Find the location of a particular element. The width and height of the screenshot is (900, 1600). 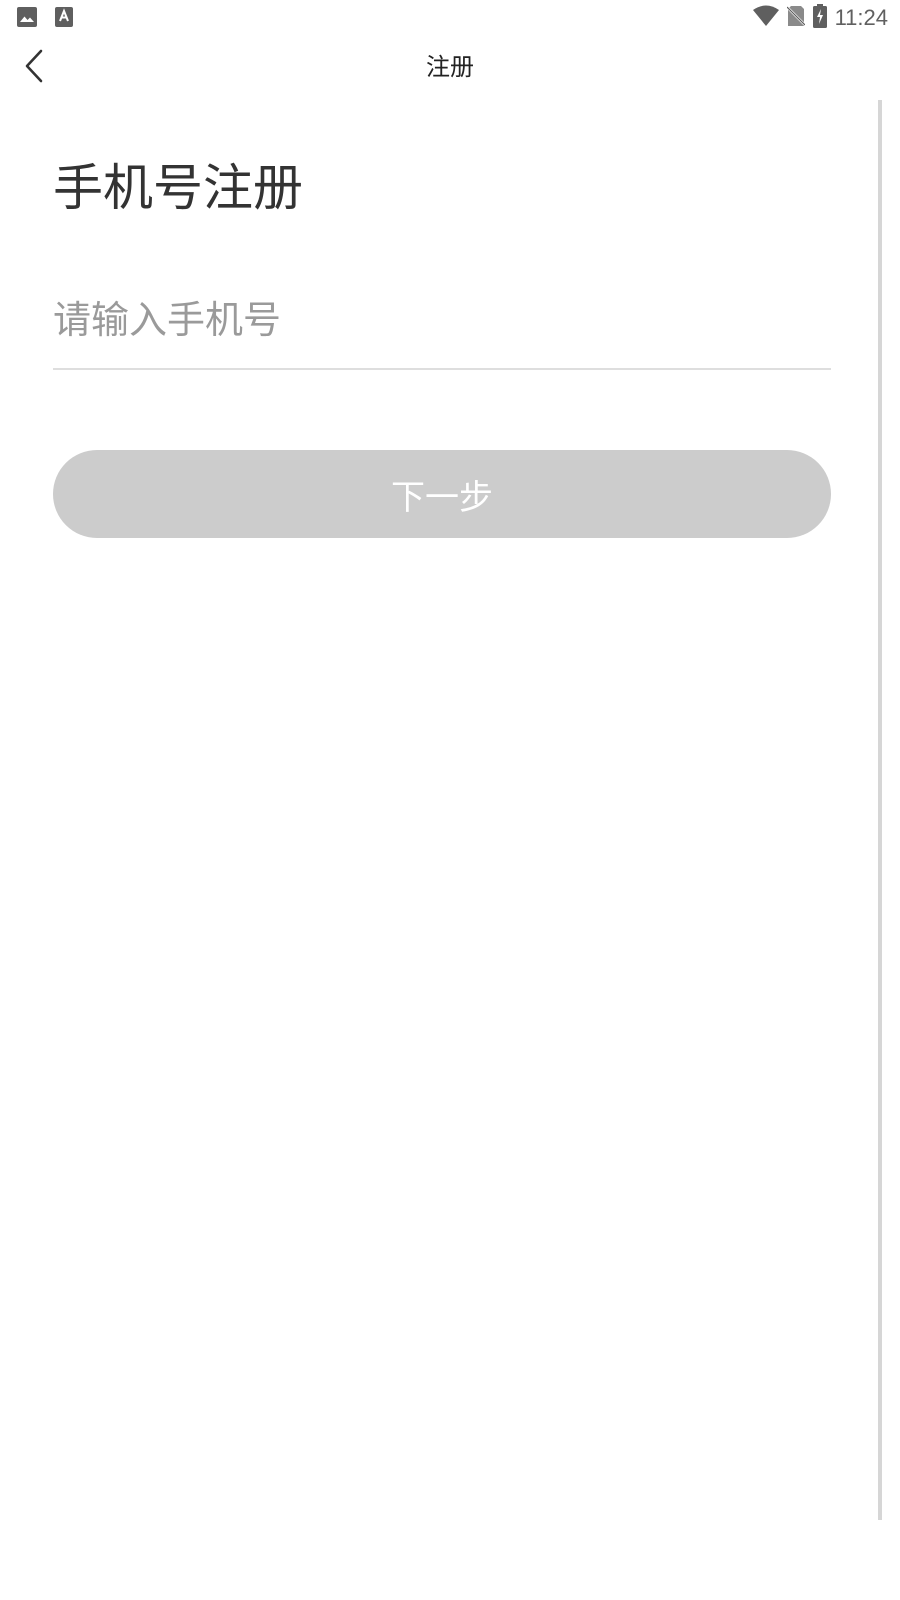

battery-charging-icon is located at coordinates (819, 18).